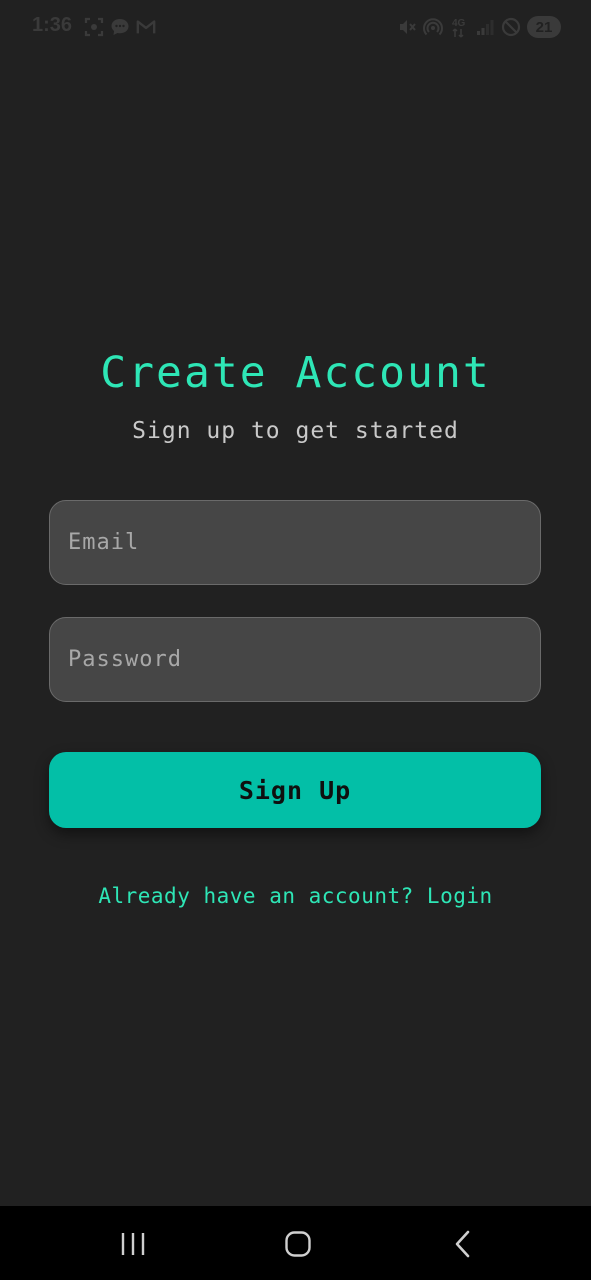 This screenshot has width=591, height=1280. I want to click on hotspot-icon, so click(433, 27).